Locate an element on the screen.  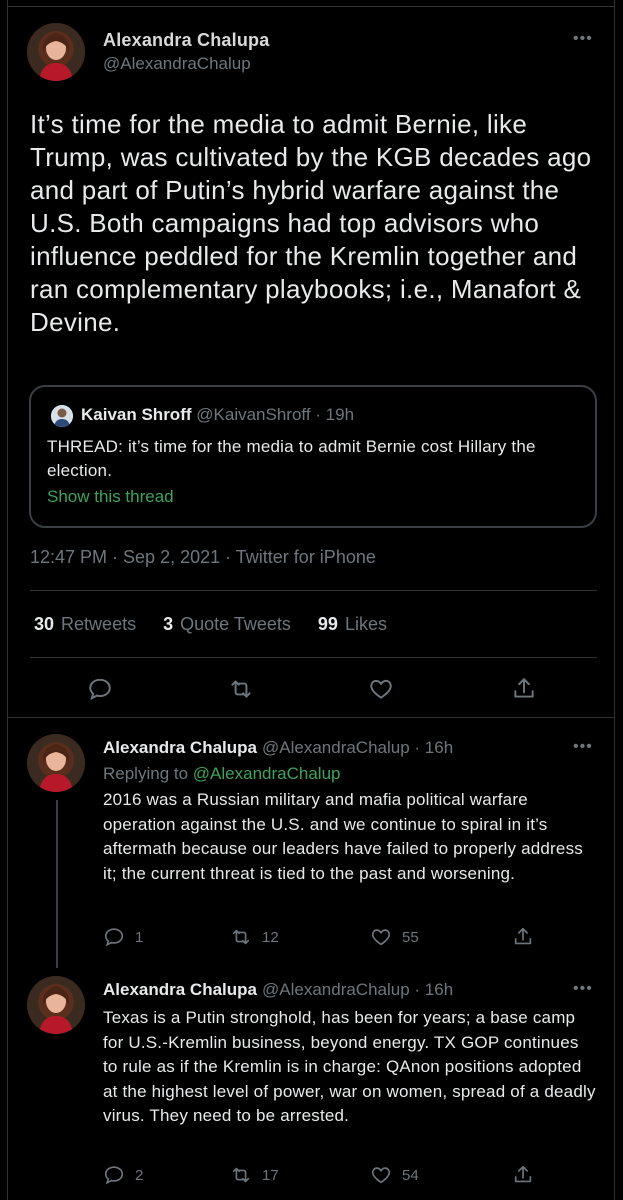
more-options-icon: ••• is located at coordinates (583, 39).